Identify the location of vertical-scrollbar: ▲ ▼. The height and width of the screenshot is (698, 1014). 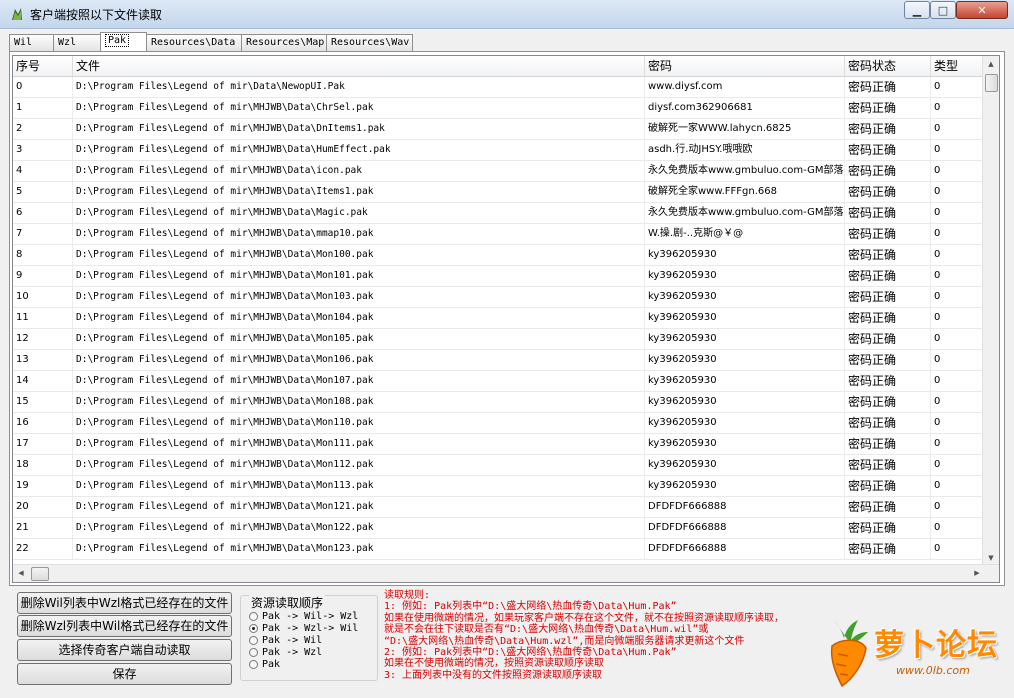
(990, 311).